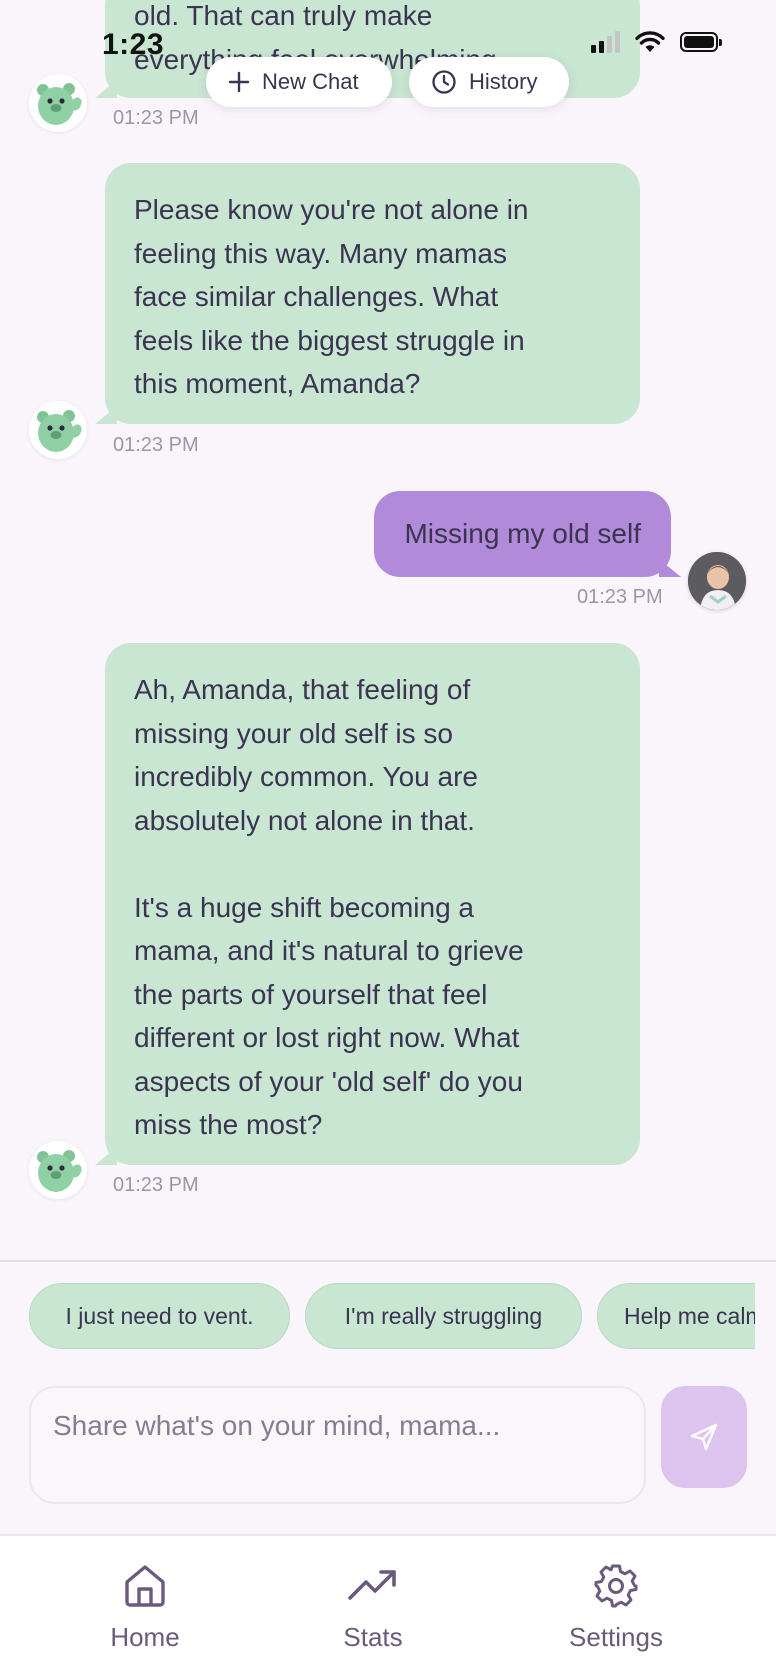 This screenshot has height=1680, width=776. Describe the element at coordinates (373, 1607) in the screenshot. I see `nav-stats: Stats` at that location.